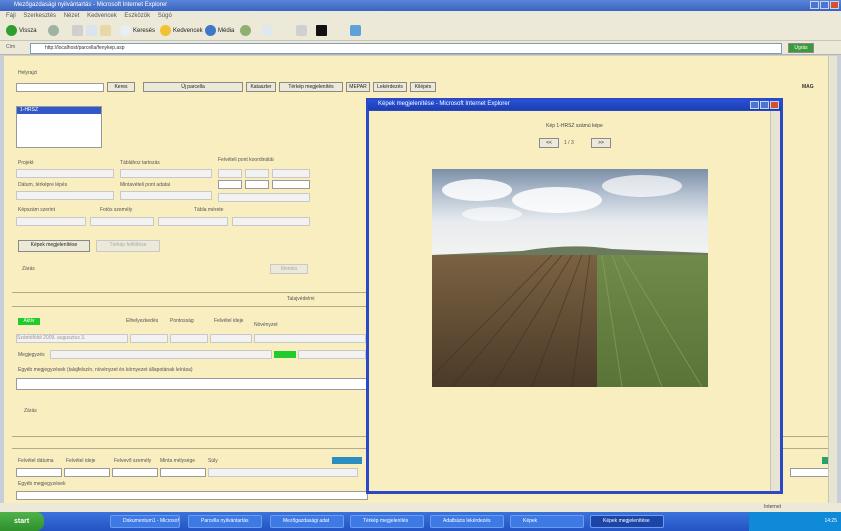 The height and width of the screenshot is (531, 841). Describe the element at coordinates (128, 246) in the screenshot. I see `feltoltes-button: Térkép feltöltése` at that location.